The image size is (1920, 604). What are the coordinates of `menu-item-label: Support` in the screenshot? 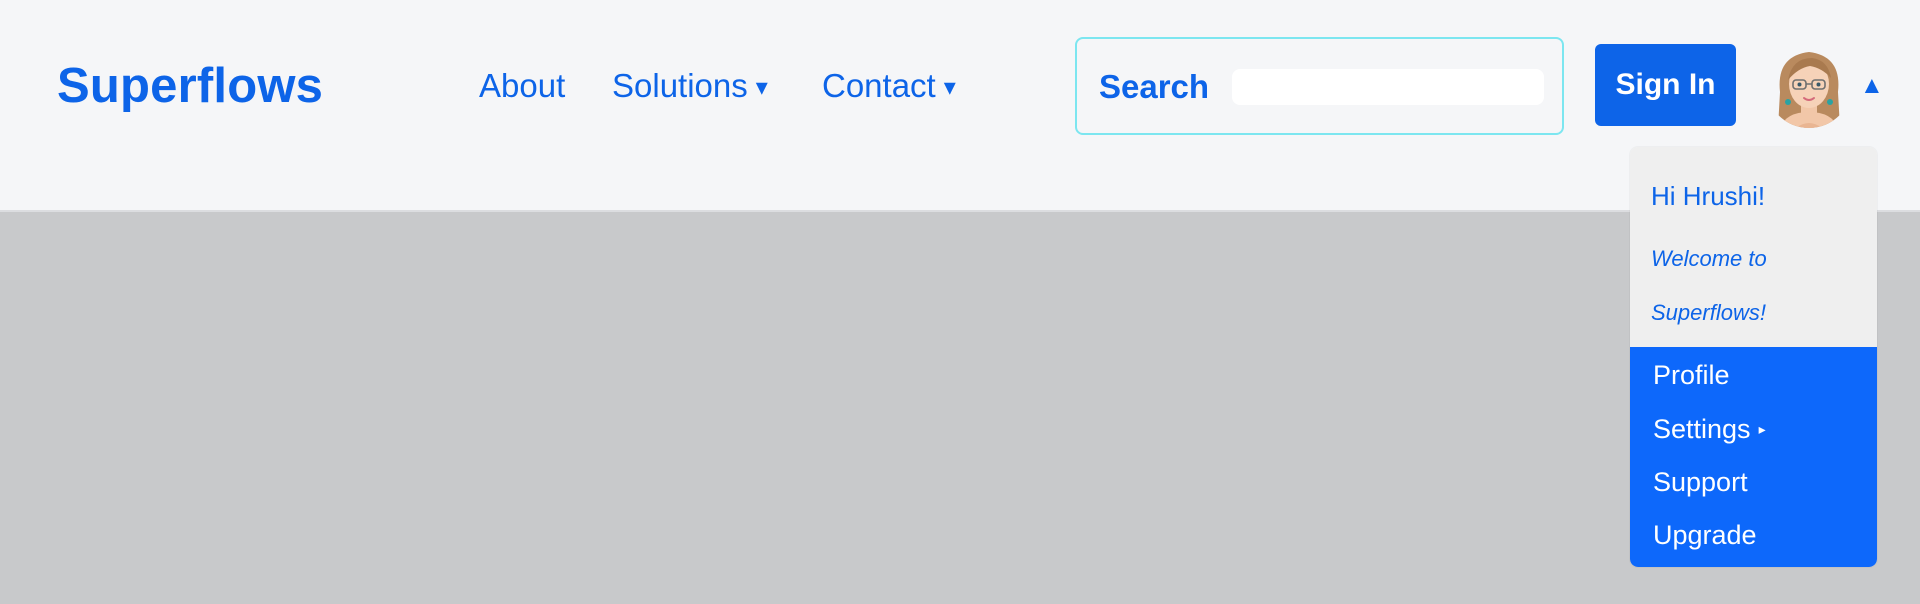 It's located at (1700, 482).